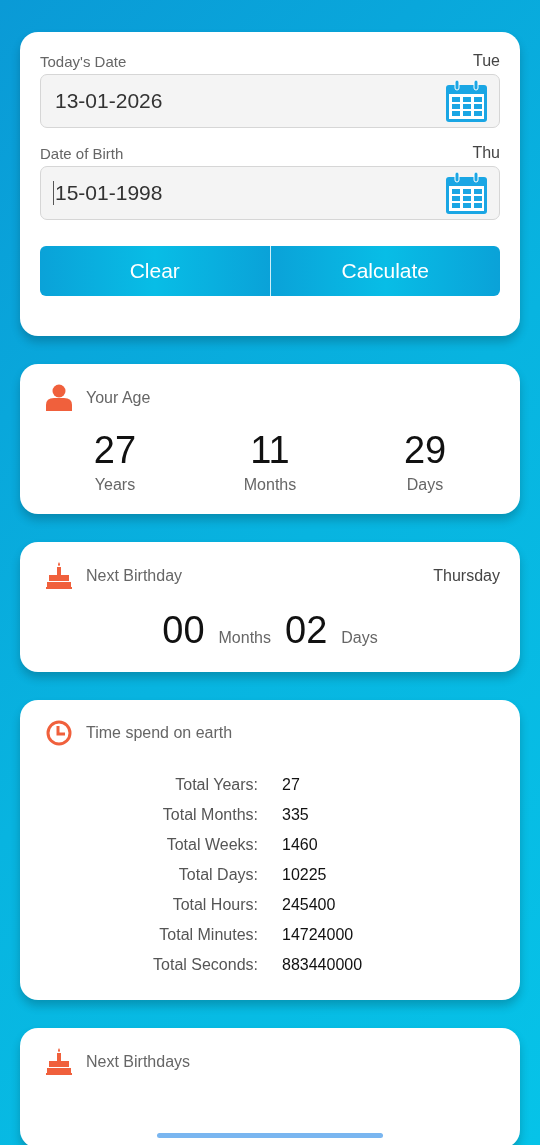 This screenshot has width=540, height=1145. I want to click on stat-label: Total Hours:, so click(214, 905).